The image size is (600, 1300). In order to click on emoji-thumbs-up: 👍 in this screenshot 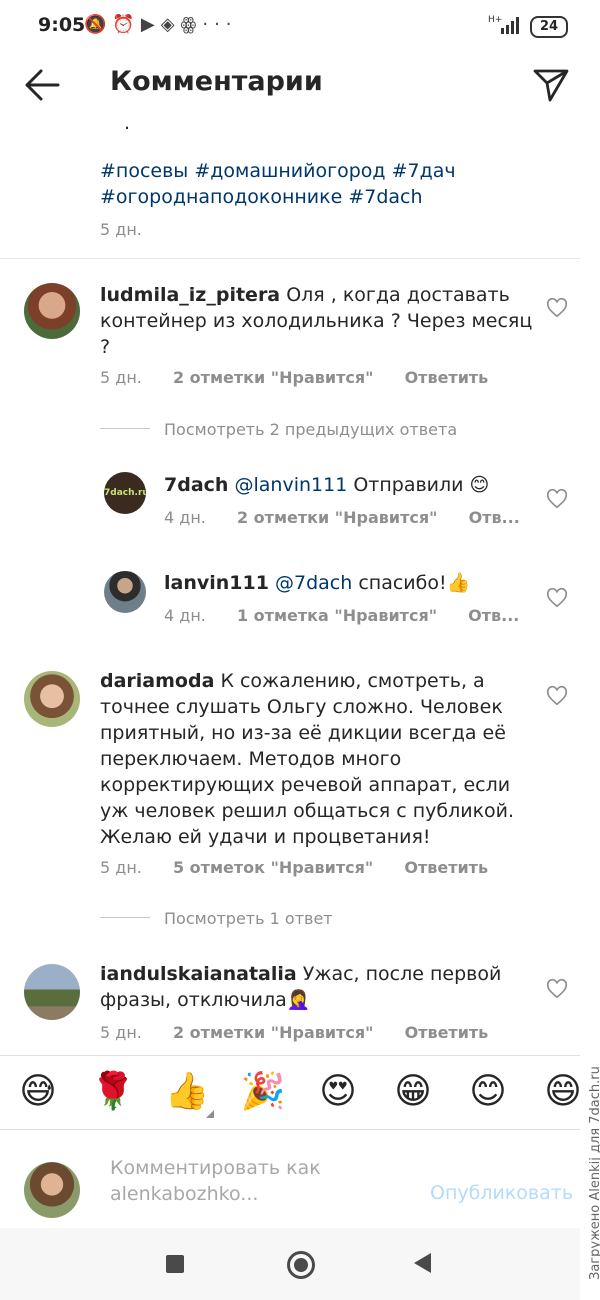, I will do `click(187, 1092)`.